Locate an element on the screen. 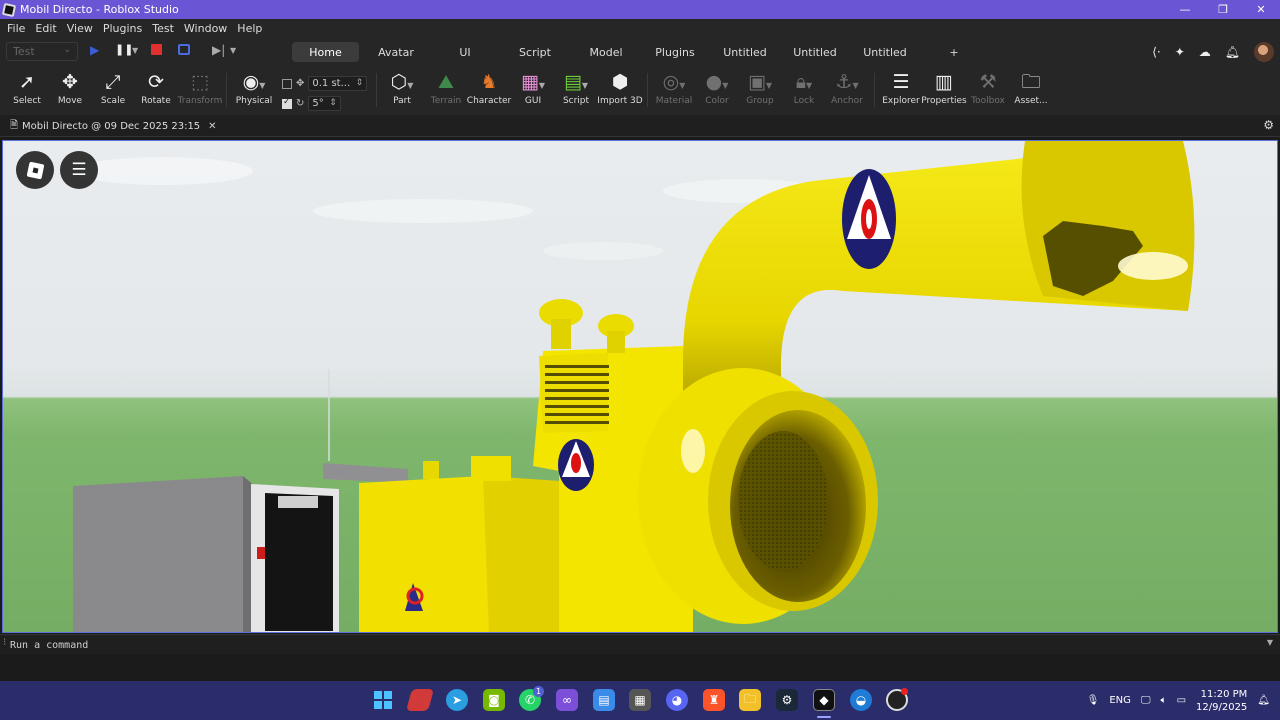 The image size is (1280, 720). clock: 11:20 PM 12/9/2025 is located at coordinates (1221, 701).